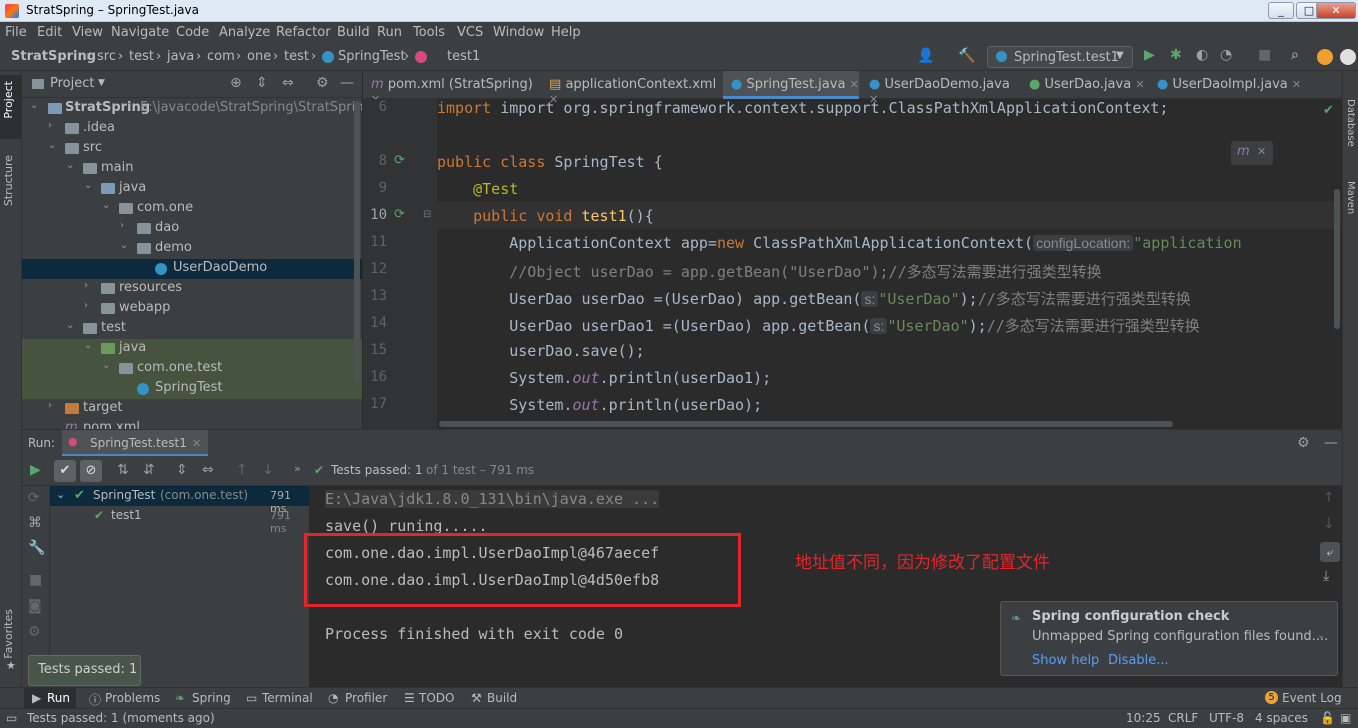 Image resolution: width=1358 pixels, height=728 pixels. I want to click on tab-maven: Maven, so click(1350, 197).